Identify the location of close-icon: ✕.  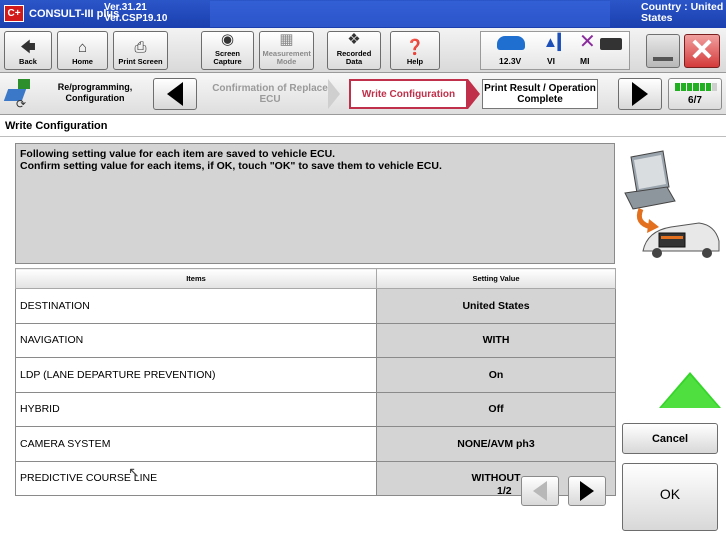
(702, 50).